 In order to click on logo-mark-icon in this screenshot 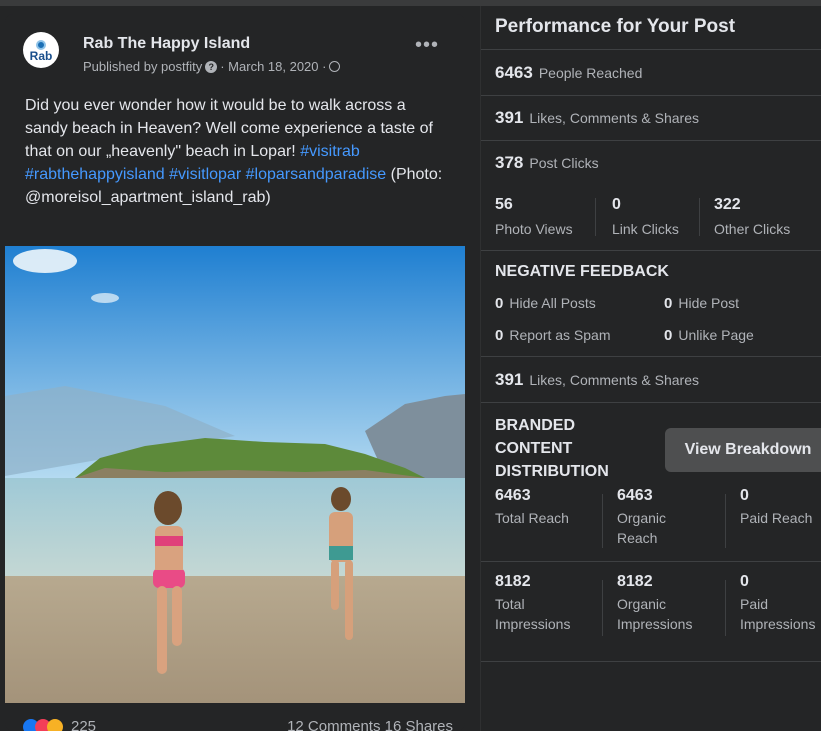, I will do `click(41, 44)`.